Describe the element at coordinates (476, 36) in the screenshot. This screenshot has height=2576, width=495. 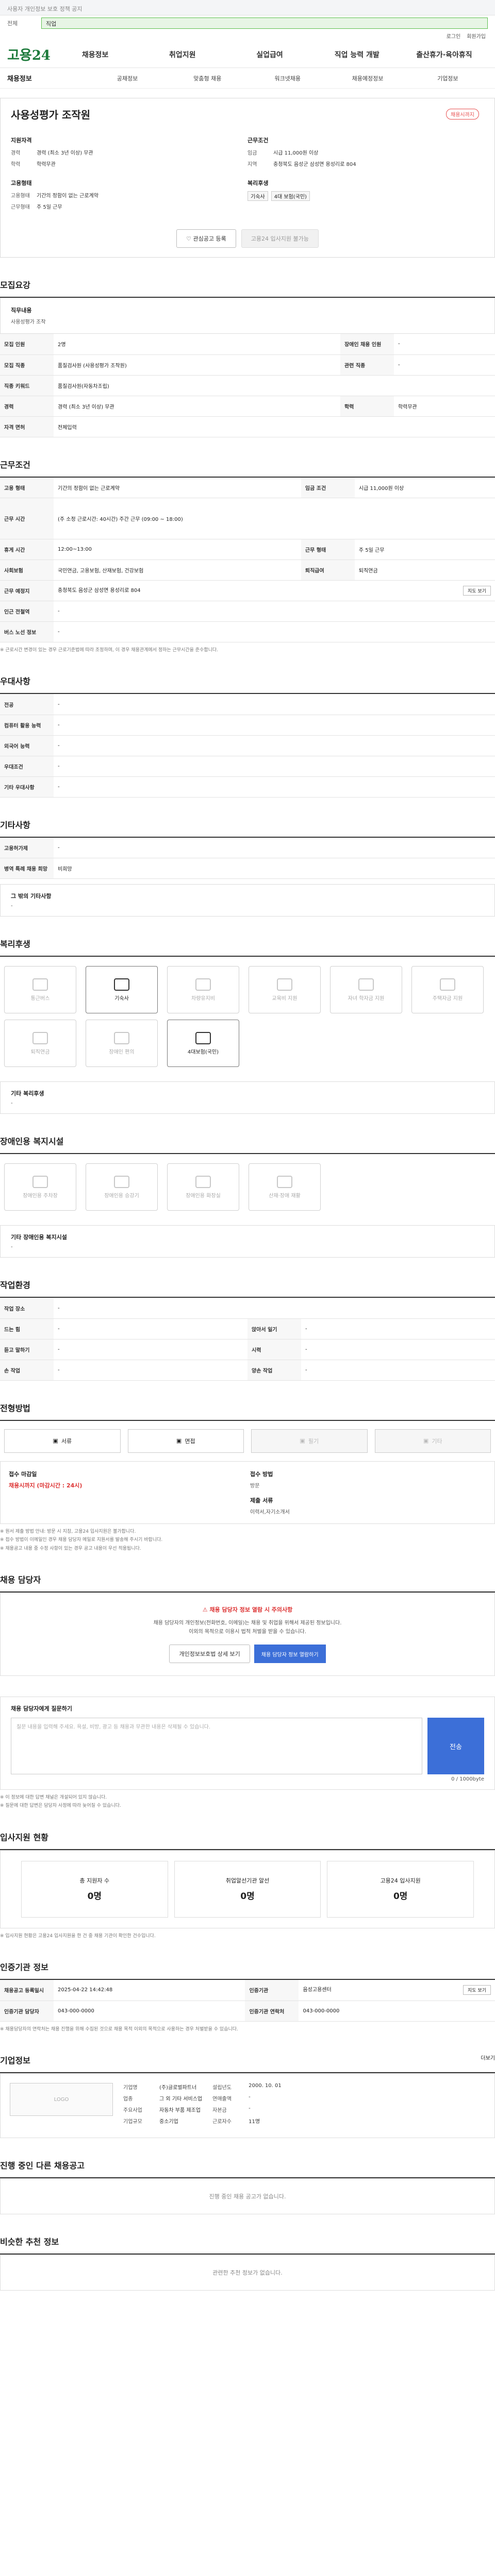
I see `signup-link: 회원가입` at that location.